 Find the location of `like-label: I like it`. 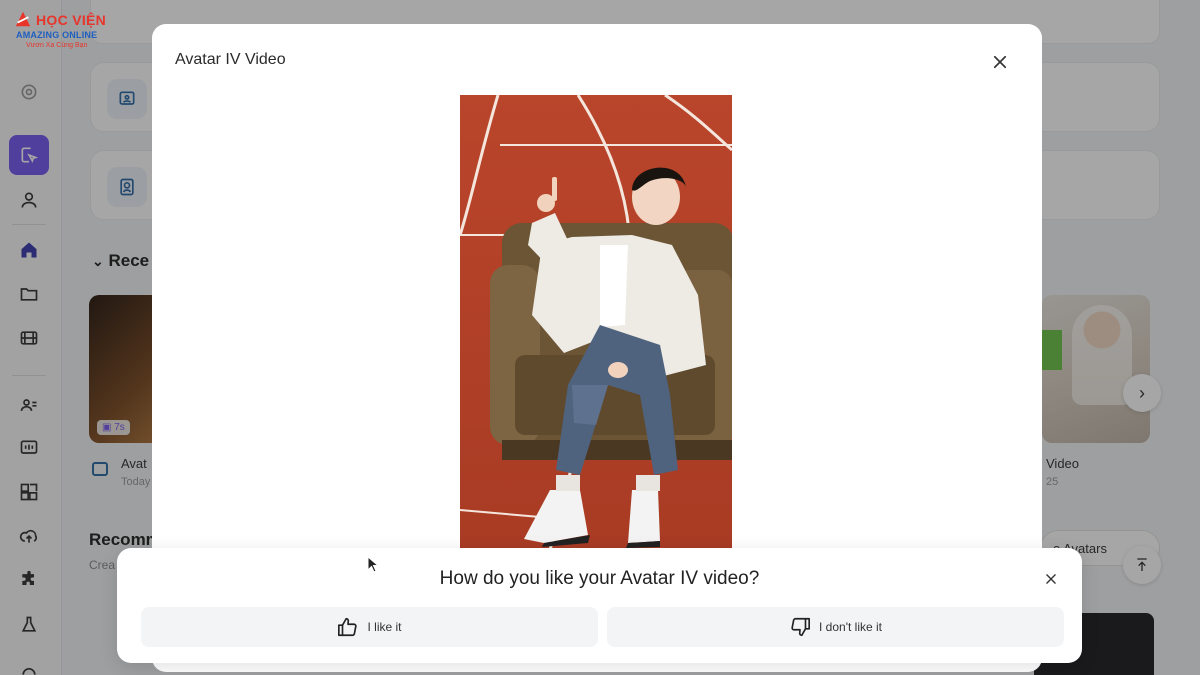

like-label: I like it is located at coordinates (384, 627).